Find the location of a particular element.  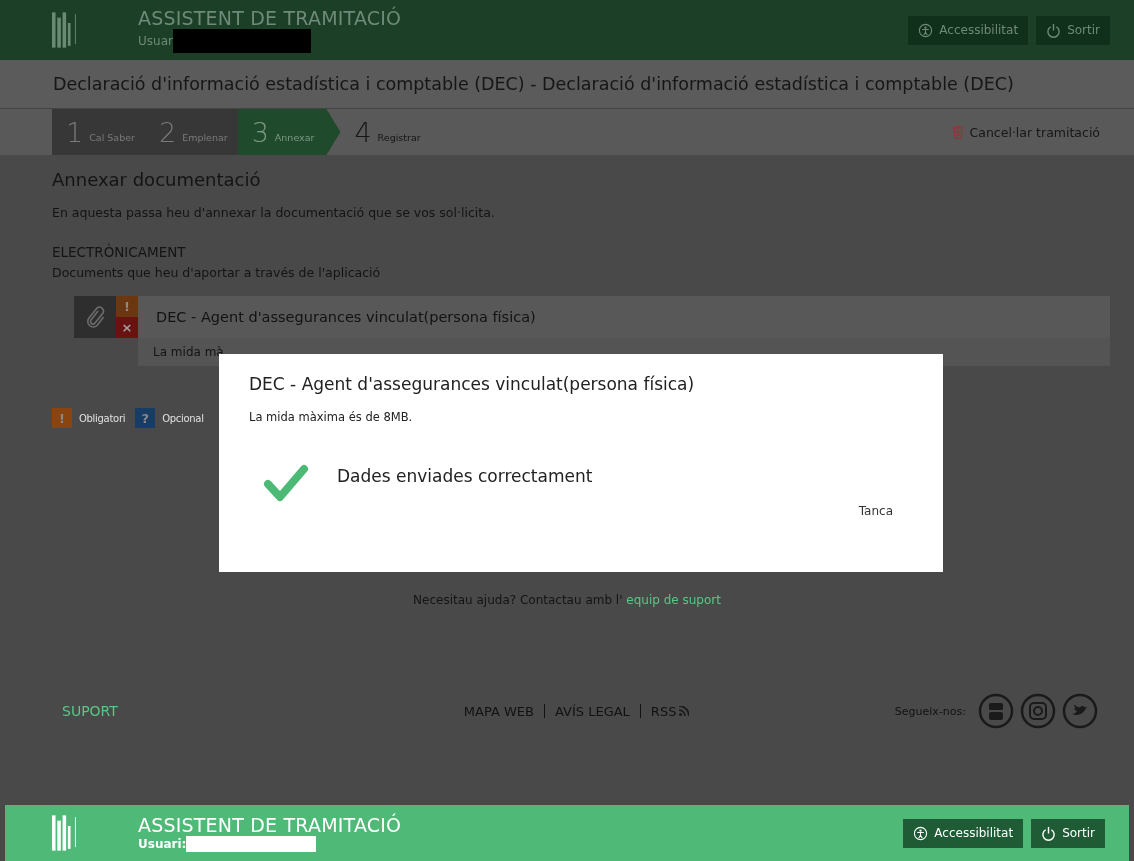

legend-label: Opcional is located at coordinates (183, 418).